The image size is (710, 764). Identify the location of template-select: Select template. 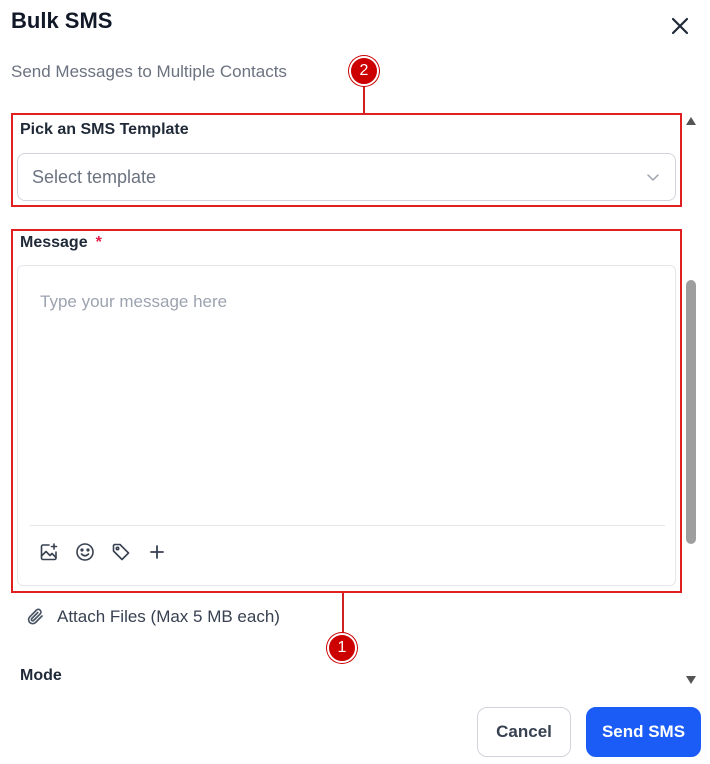
(346, 177).